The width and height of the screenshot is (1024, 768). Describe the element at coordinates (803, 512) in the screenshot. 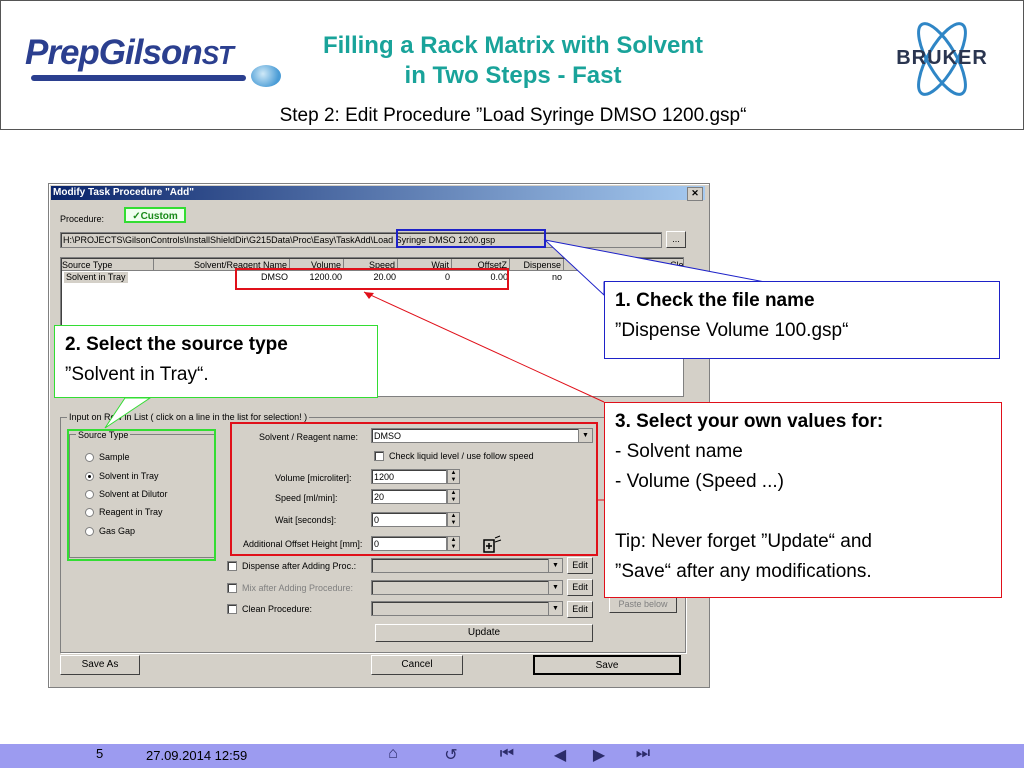

I see `callout-3-spacer` at that location.